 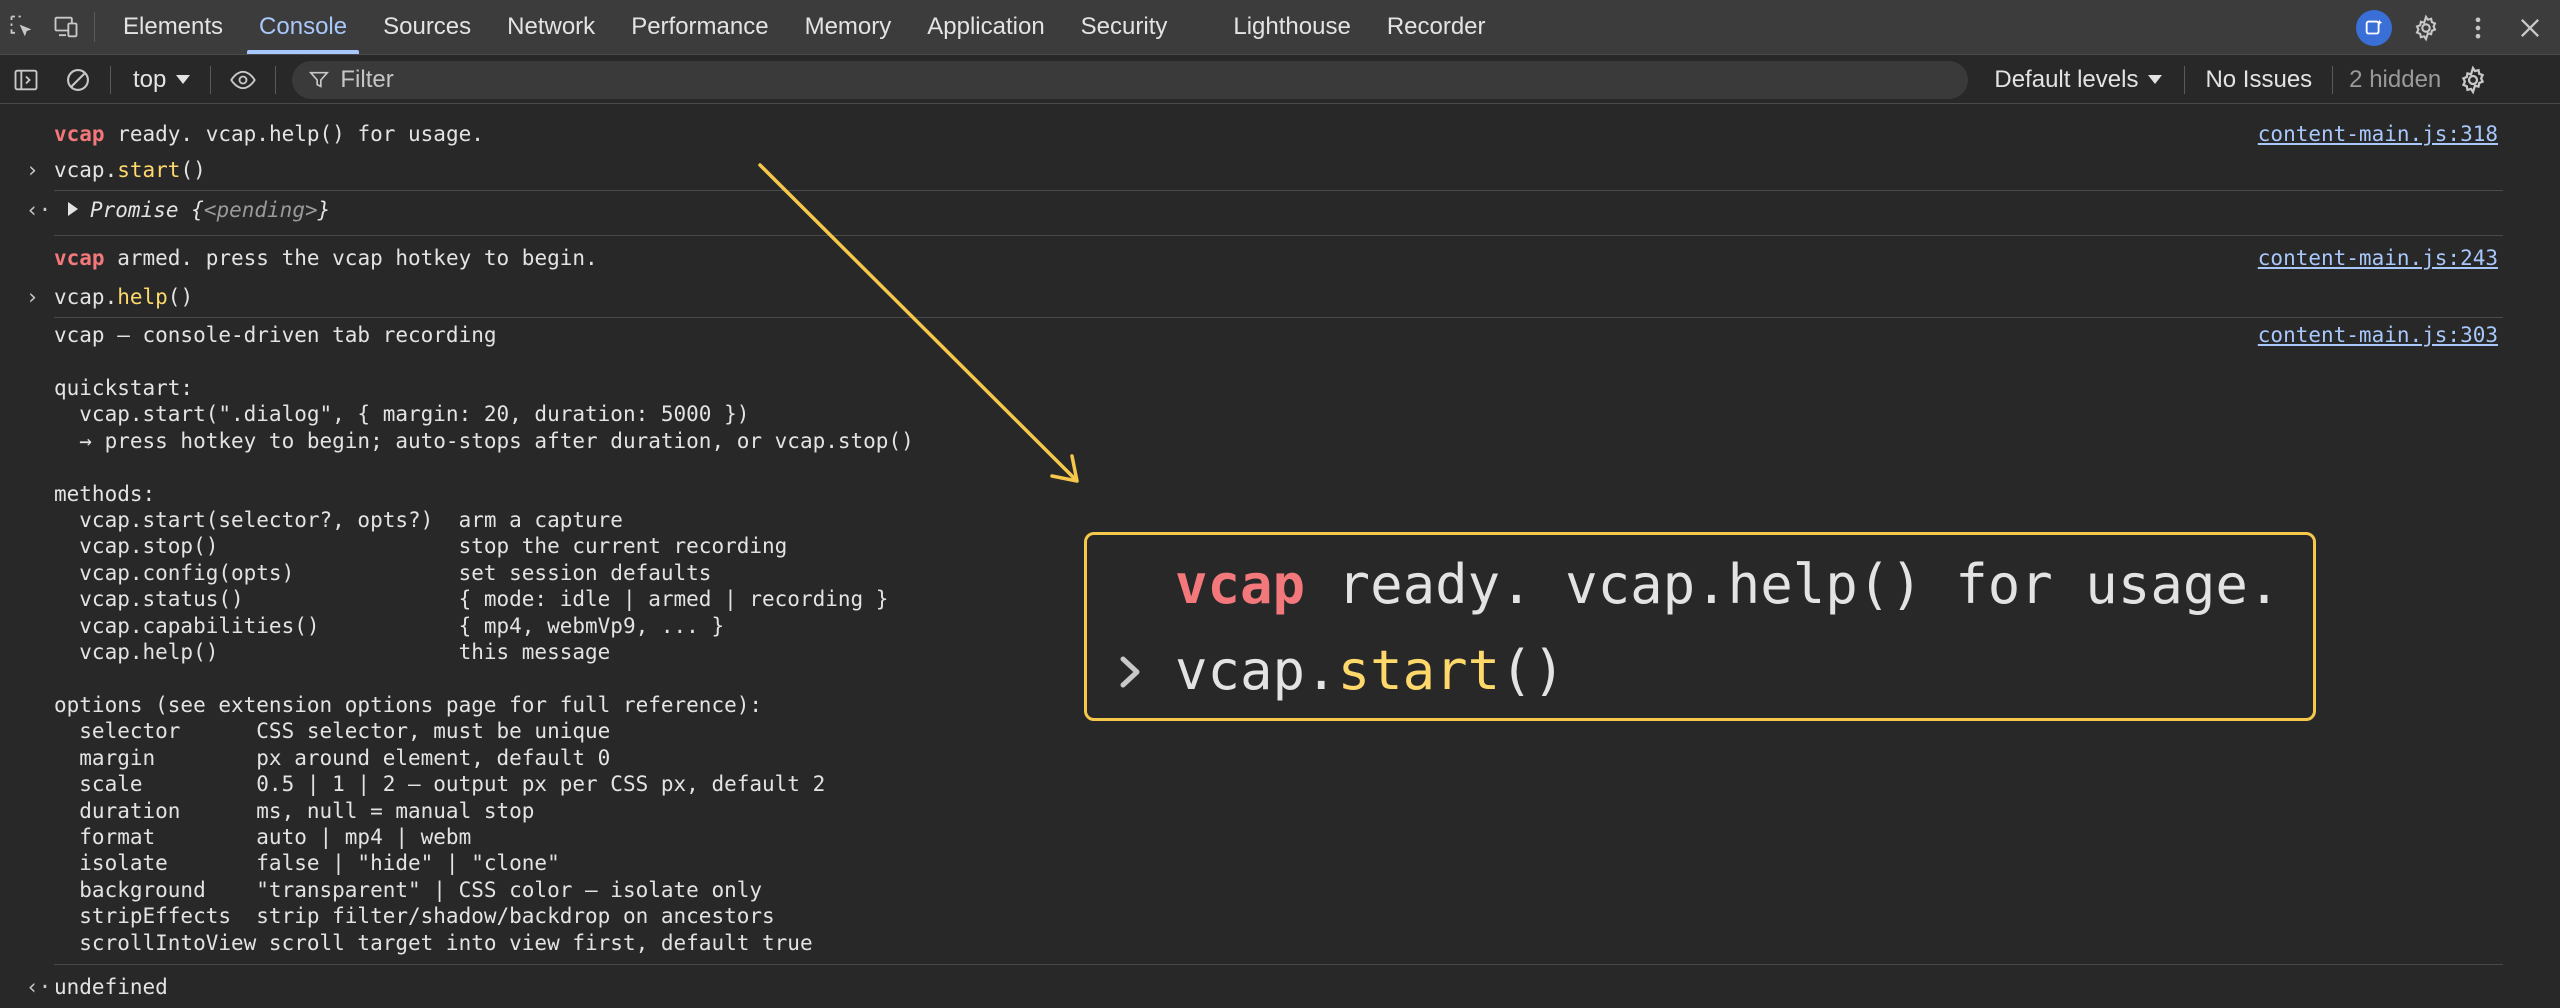 I want to click on live-expression-eye-icon, so click(x=243, y=80).